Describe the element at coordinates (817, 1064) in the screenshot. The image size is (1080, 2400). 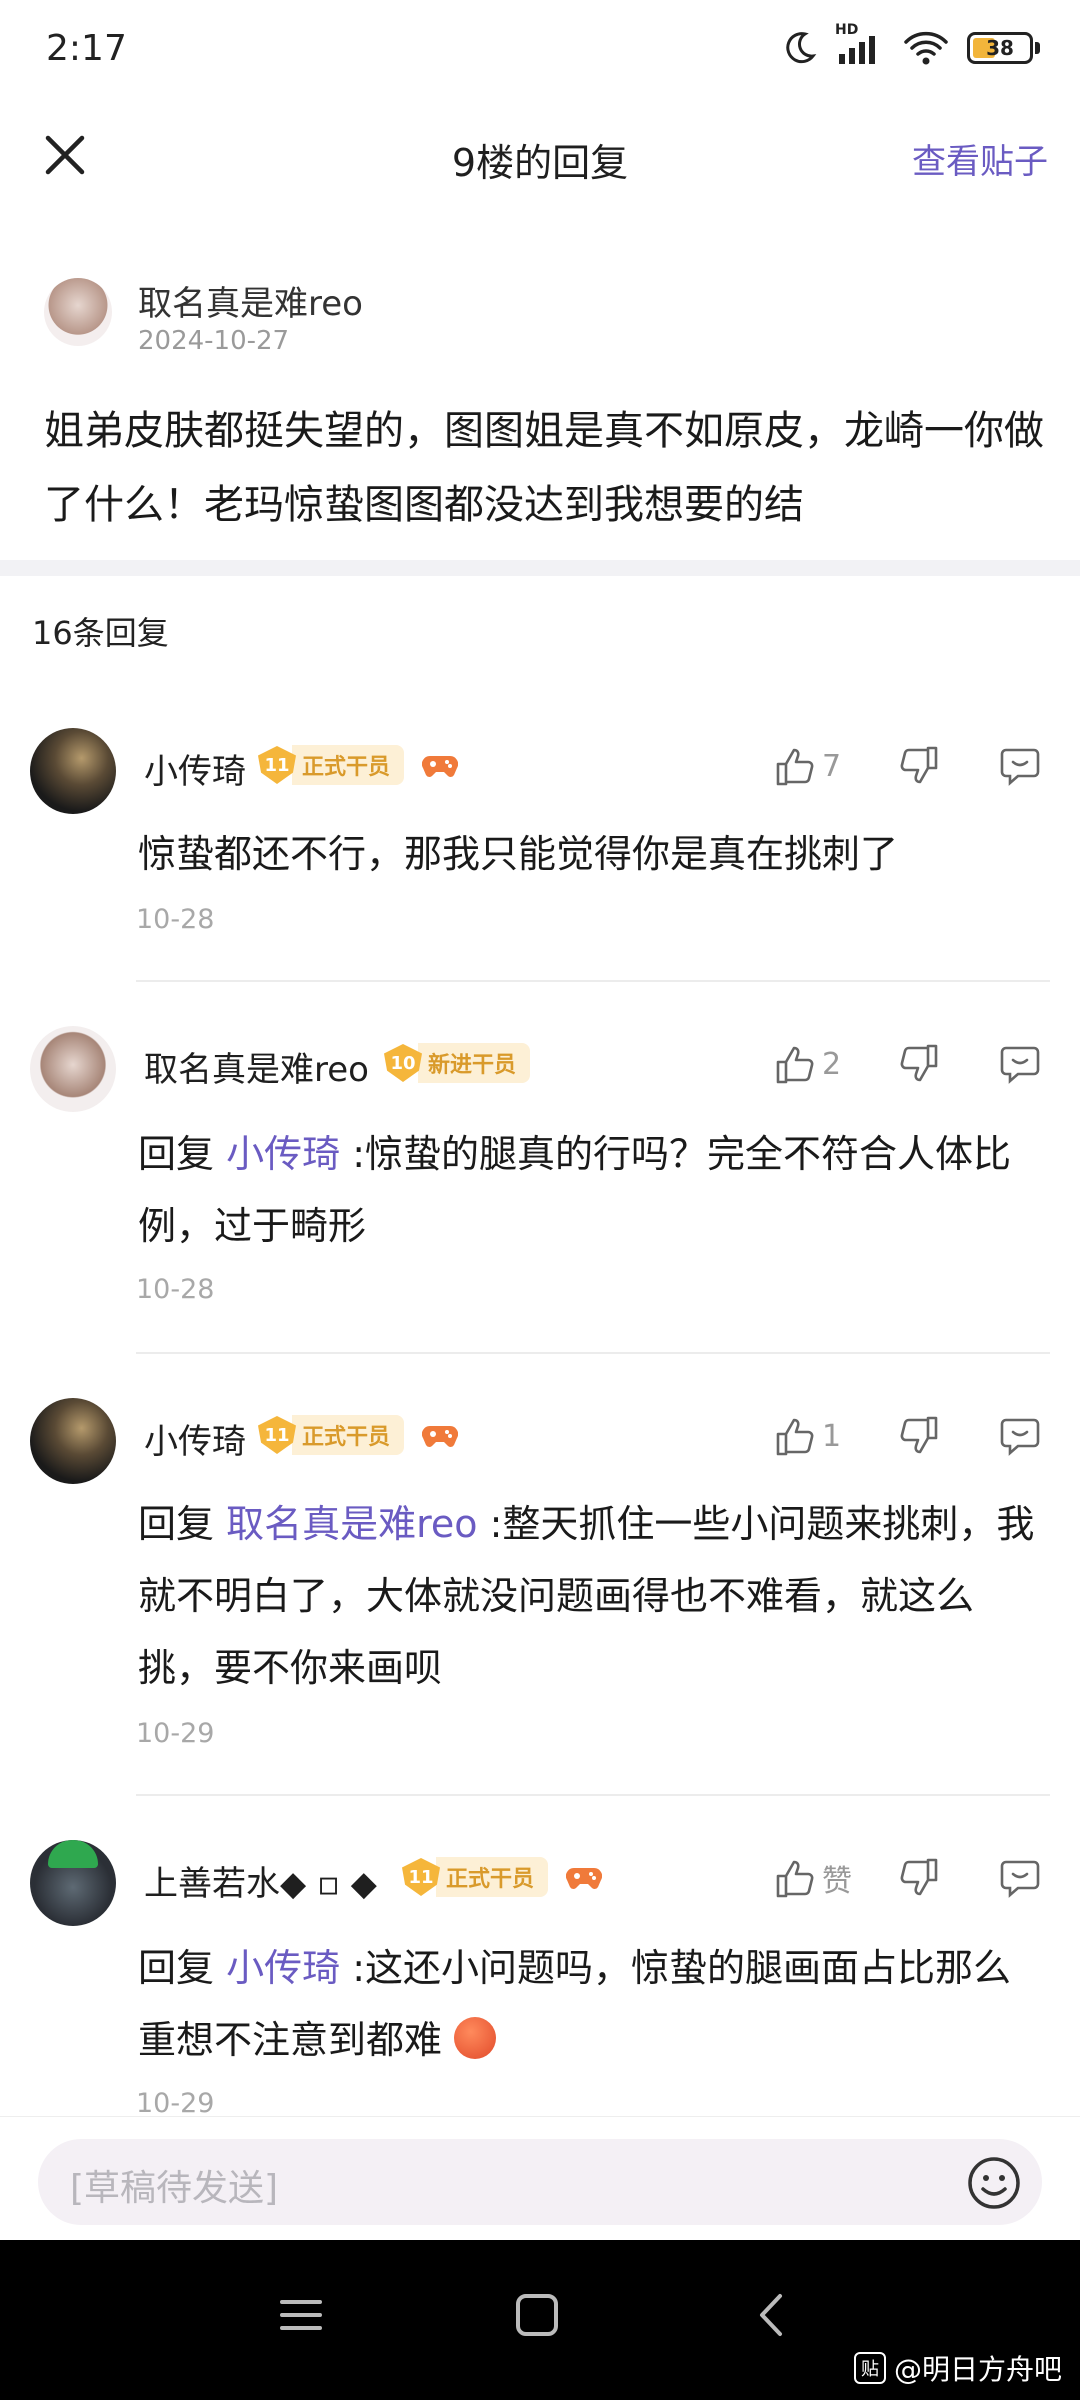
I see `like-button: 2` at that location.